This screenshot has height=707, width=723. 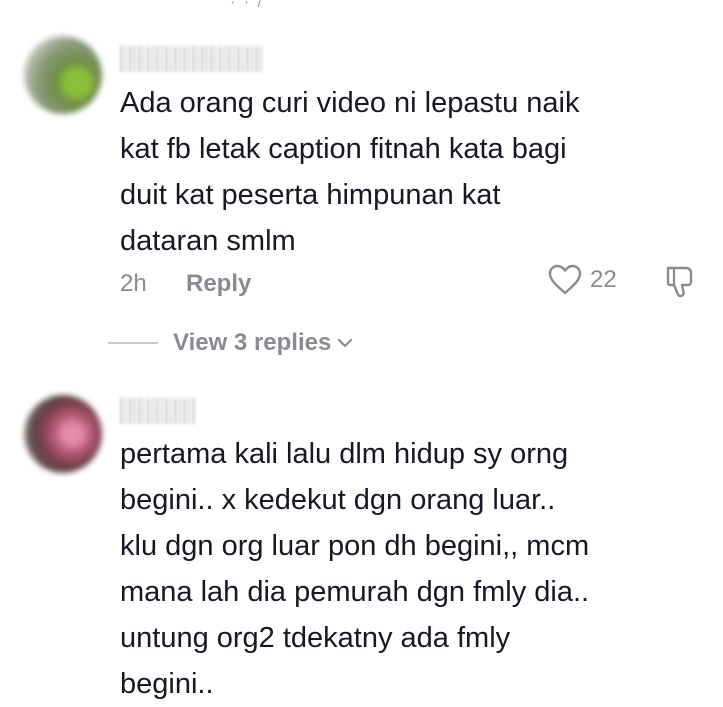 I want to click on comment-time: 2h, so click(x=133, y=283).